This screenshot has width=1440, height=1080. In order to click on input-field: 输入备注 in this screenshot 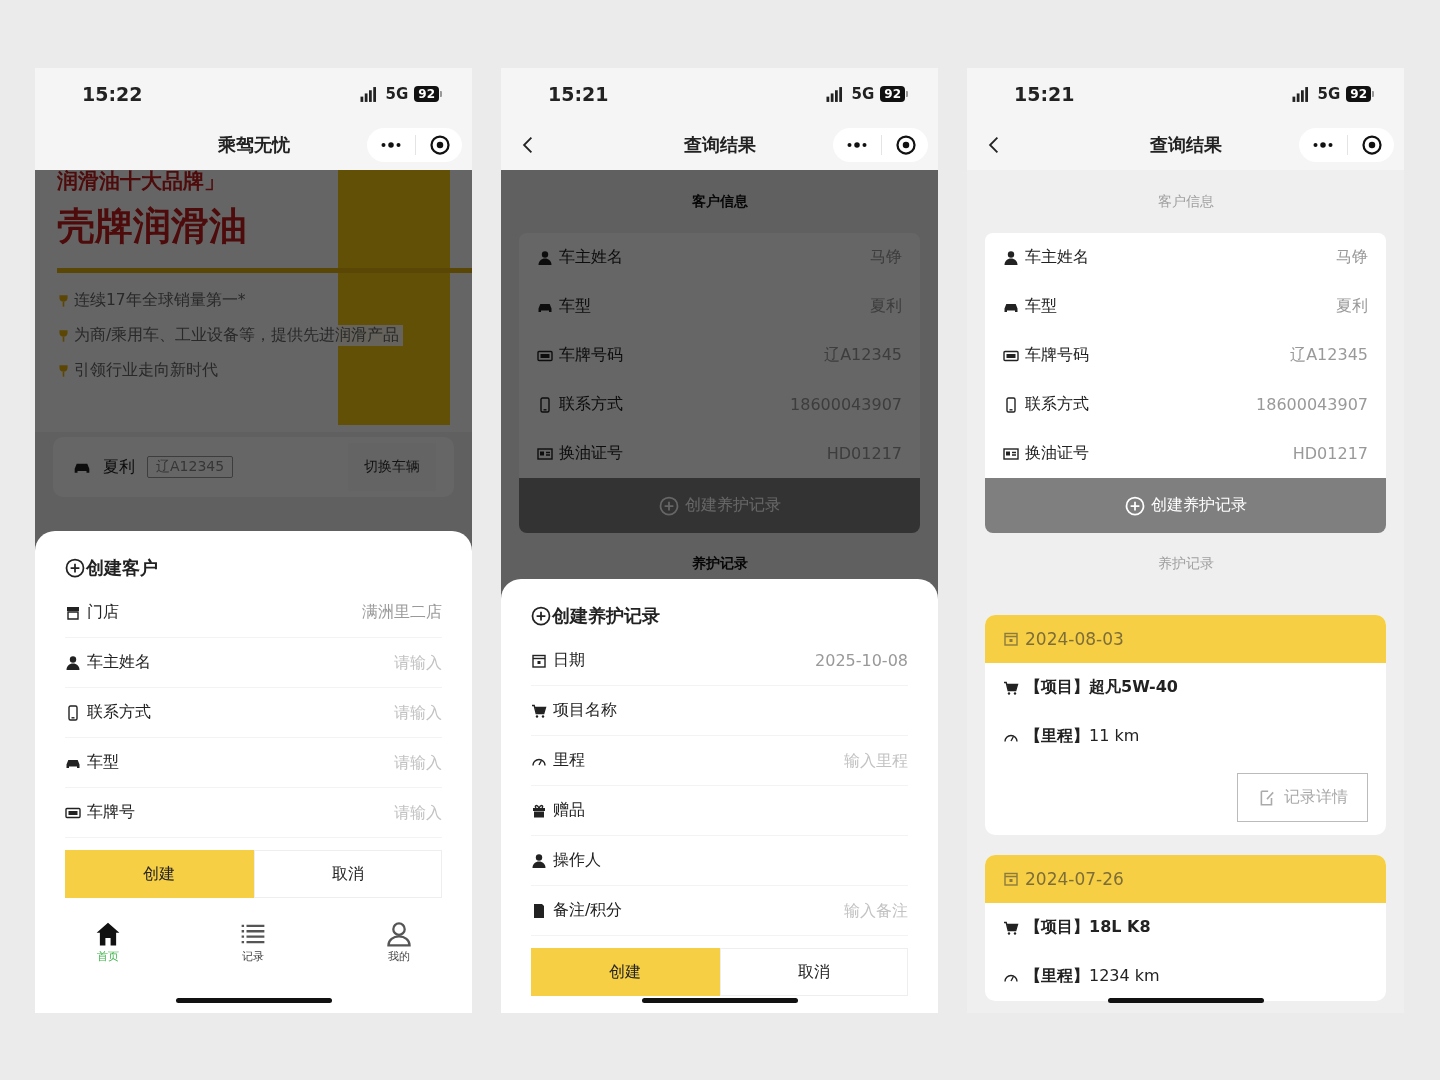, I will do `click(848, 910)`.